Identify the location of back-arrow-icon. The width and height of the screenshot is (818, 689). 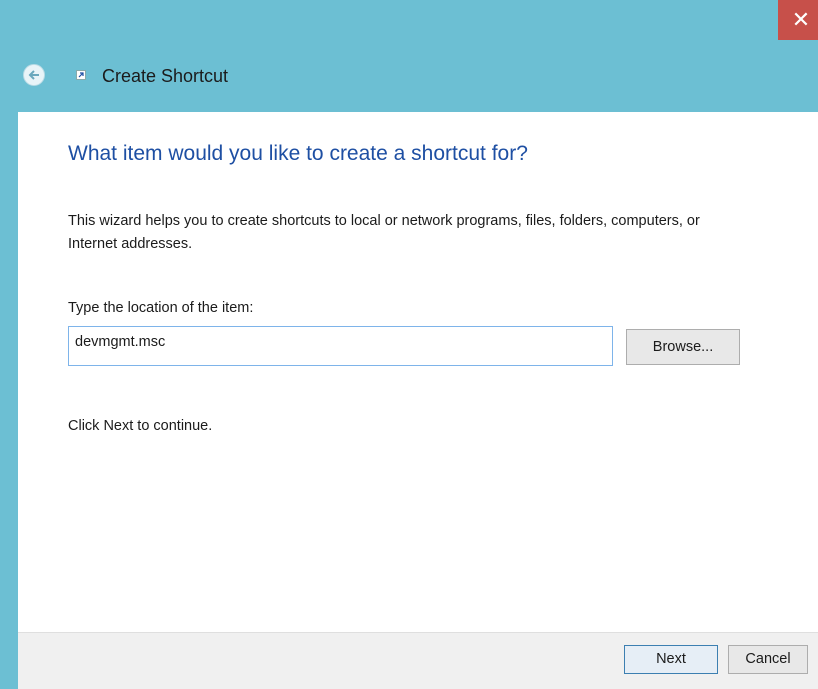
(33, 75).